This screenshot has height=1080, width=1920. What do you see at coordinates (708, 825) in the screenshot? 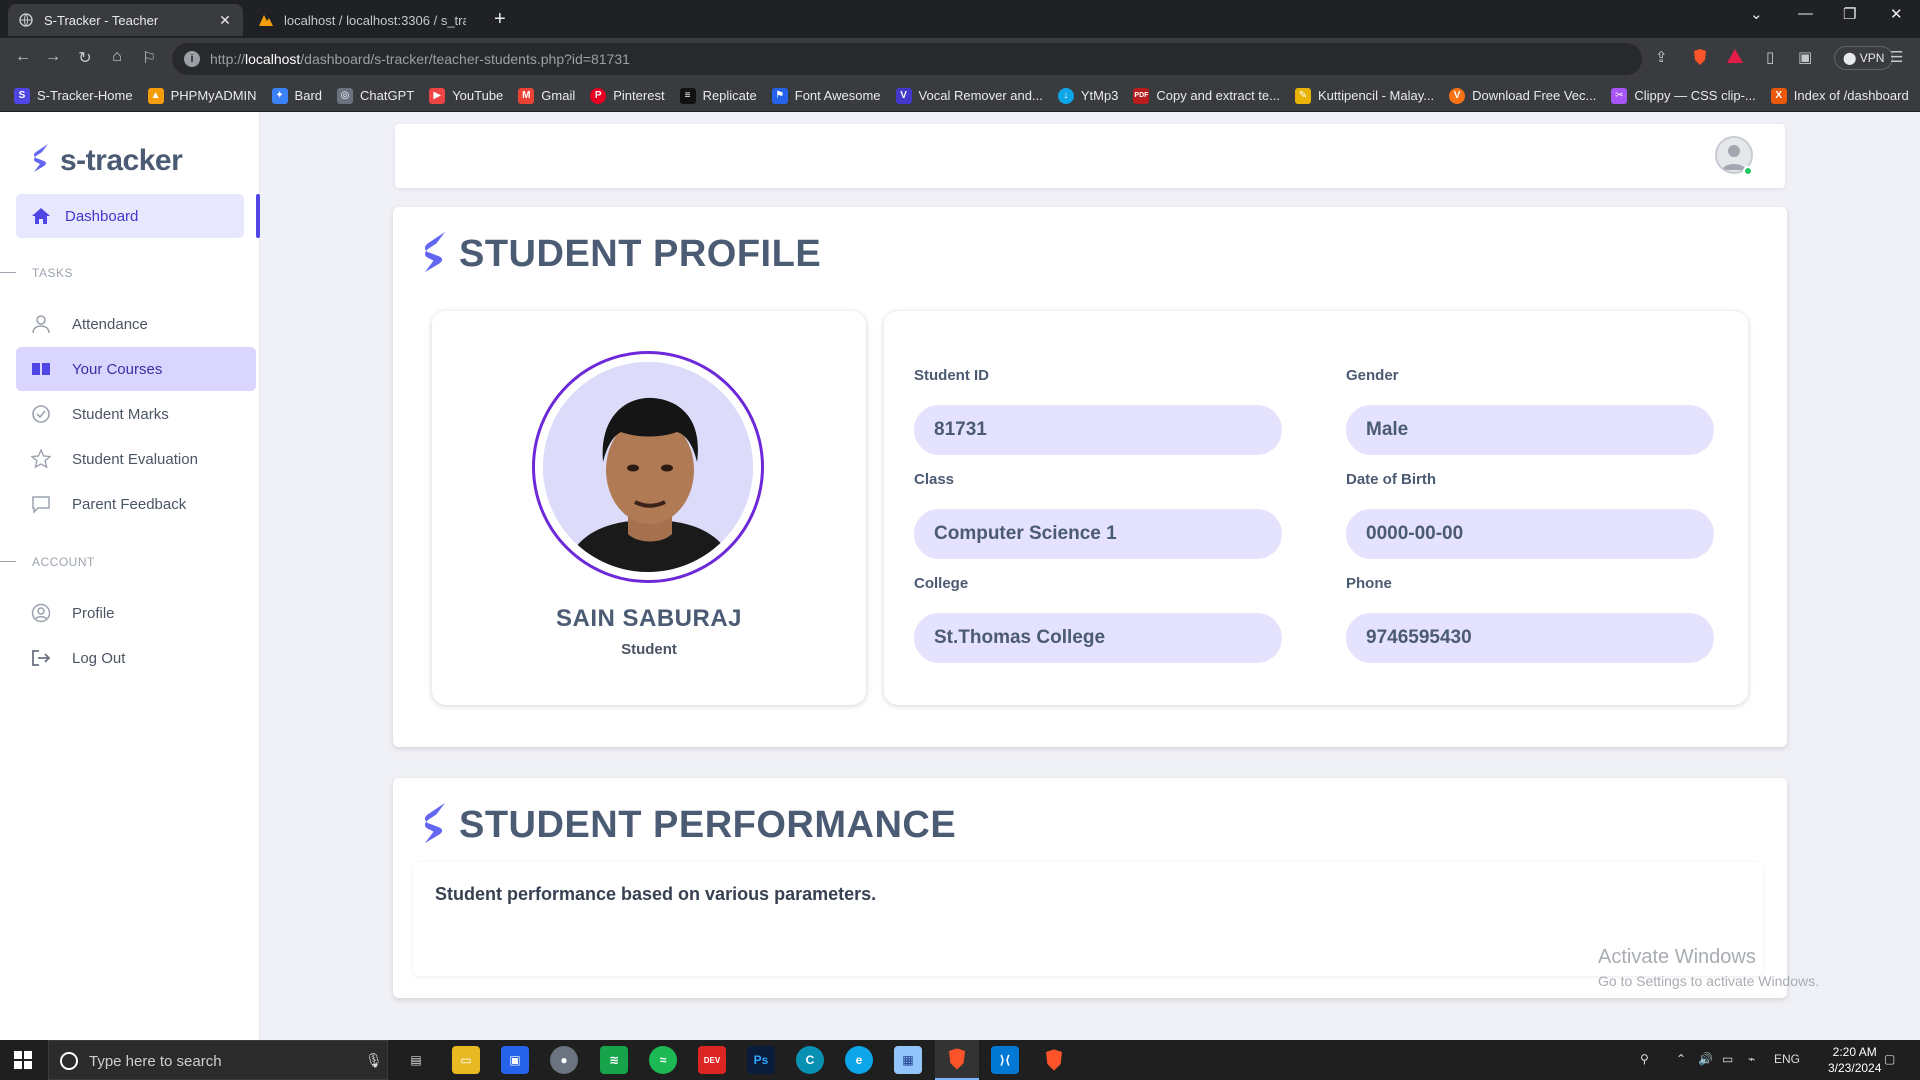
I see `section-title: STUDENT PERFORMANCE` at bounding box center [708, 825].